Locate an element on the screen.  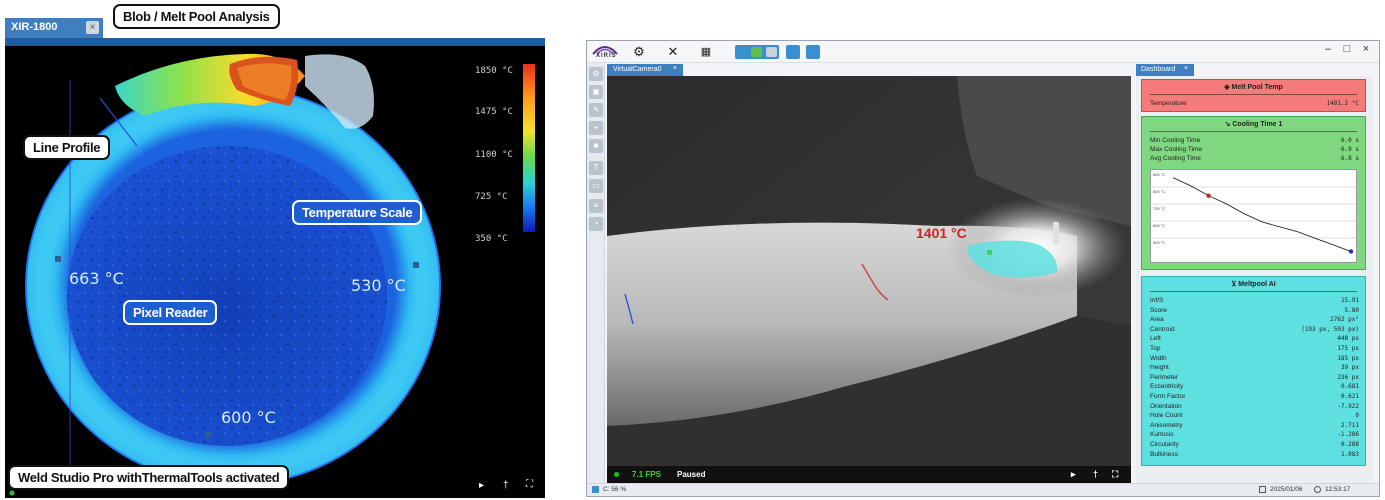
meltpool-ai-row: Score 5.80 is located at coordinates (1254, 310).